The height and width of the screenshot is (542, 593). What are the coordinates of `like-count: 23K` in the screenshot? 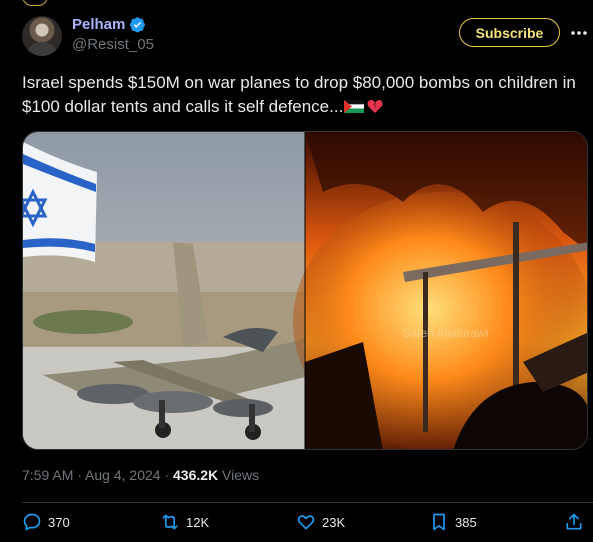 It's located at (334, 522).